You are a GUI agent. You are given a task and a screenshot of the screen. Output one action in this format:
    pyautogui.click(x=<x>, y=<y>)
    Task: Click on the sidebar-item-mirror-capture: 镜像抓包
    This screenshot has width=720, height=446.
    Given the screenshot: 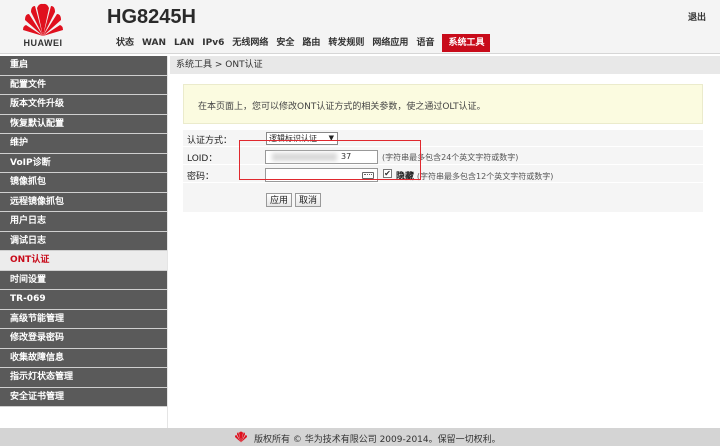 What is the action you would take?
    pyautogui.click(x=83, y=183)
    